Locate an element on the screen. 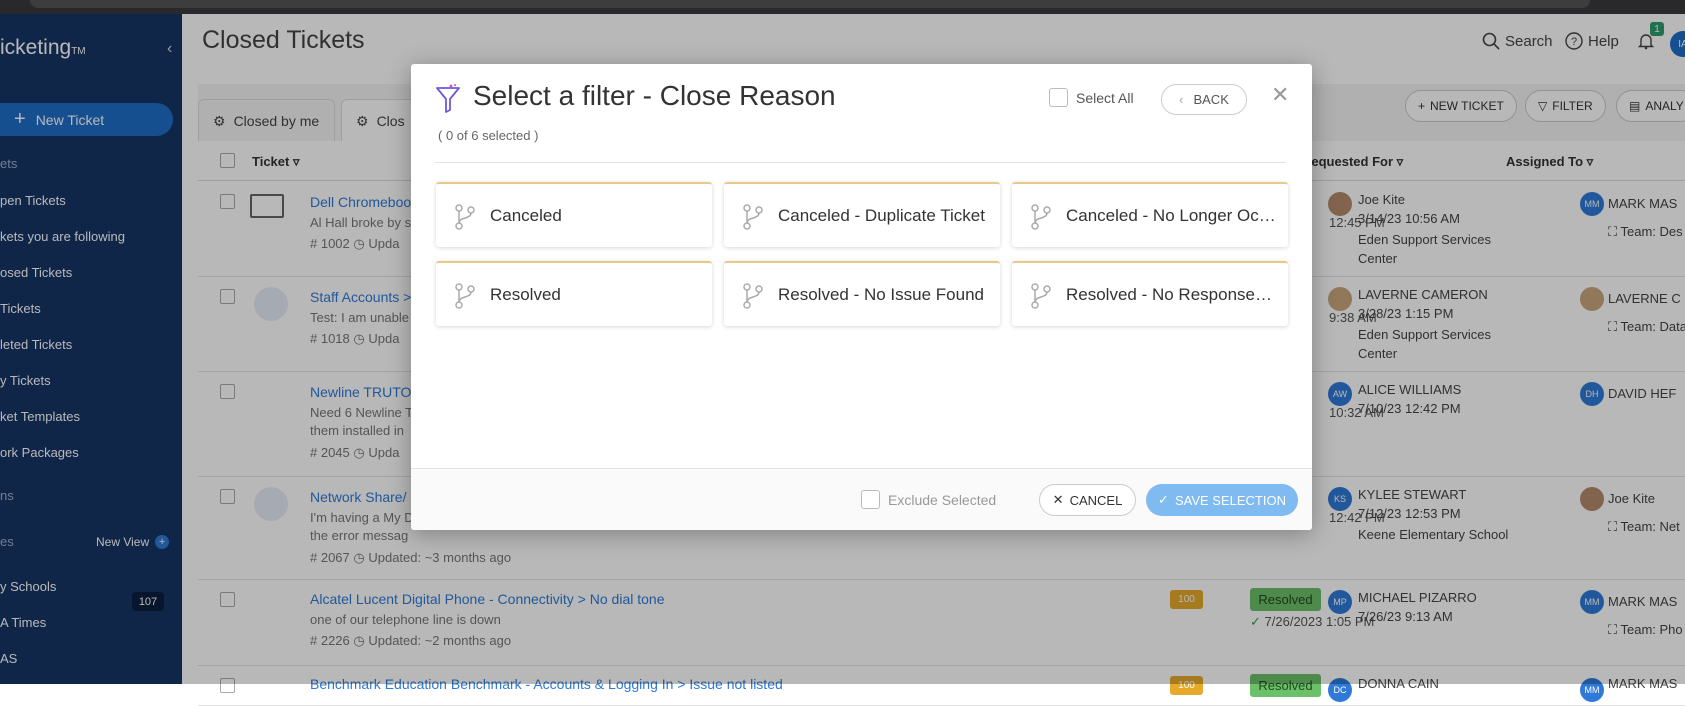 The height and width of the screenshot is (706, 1685). modal-footer: Exclude Selected ✕ CANCEL ✓ SAVE SELECTION is located at coordinates (861, 499).